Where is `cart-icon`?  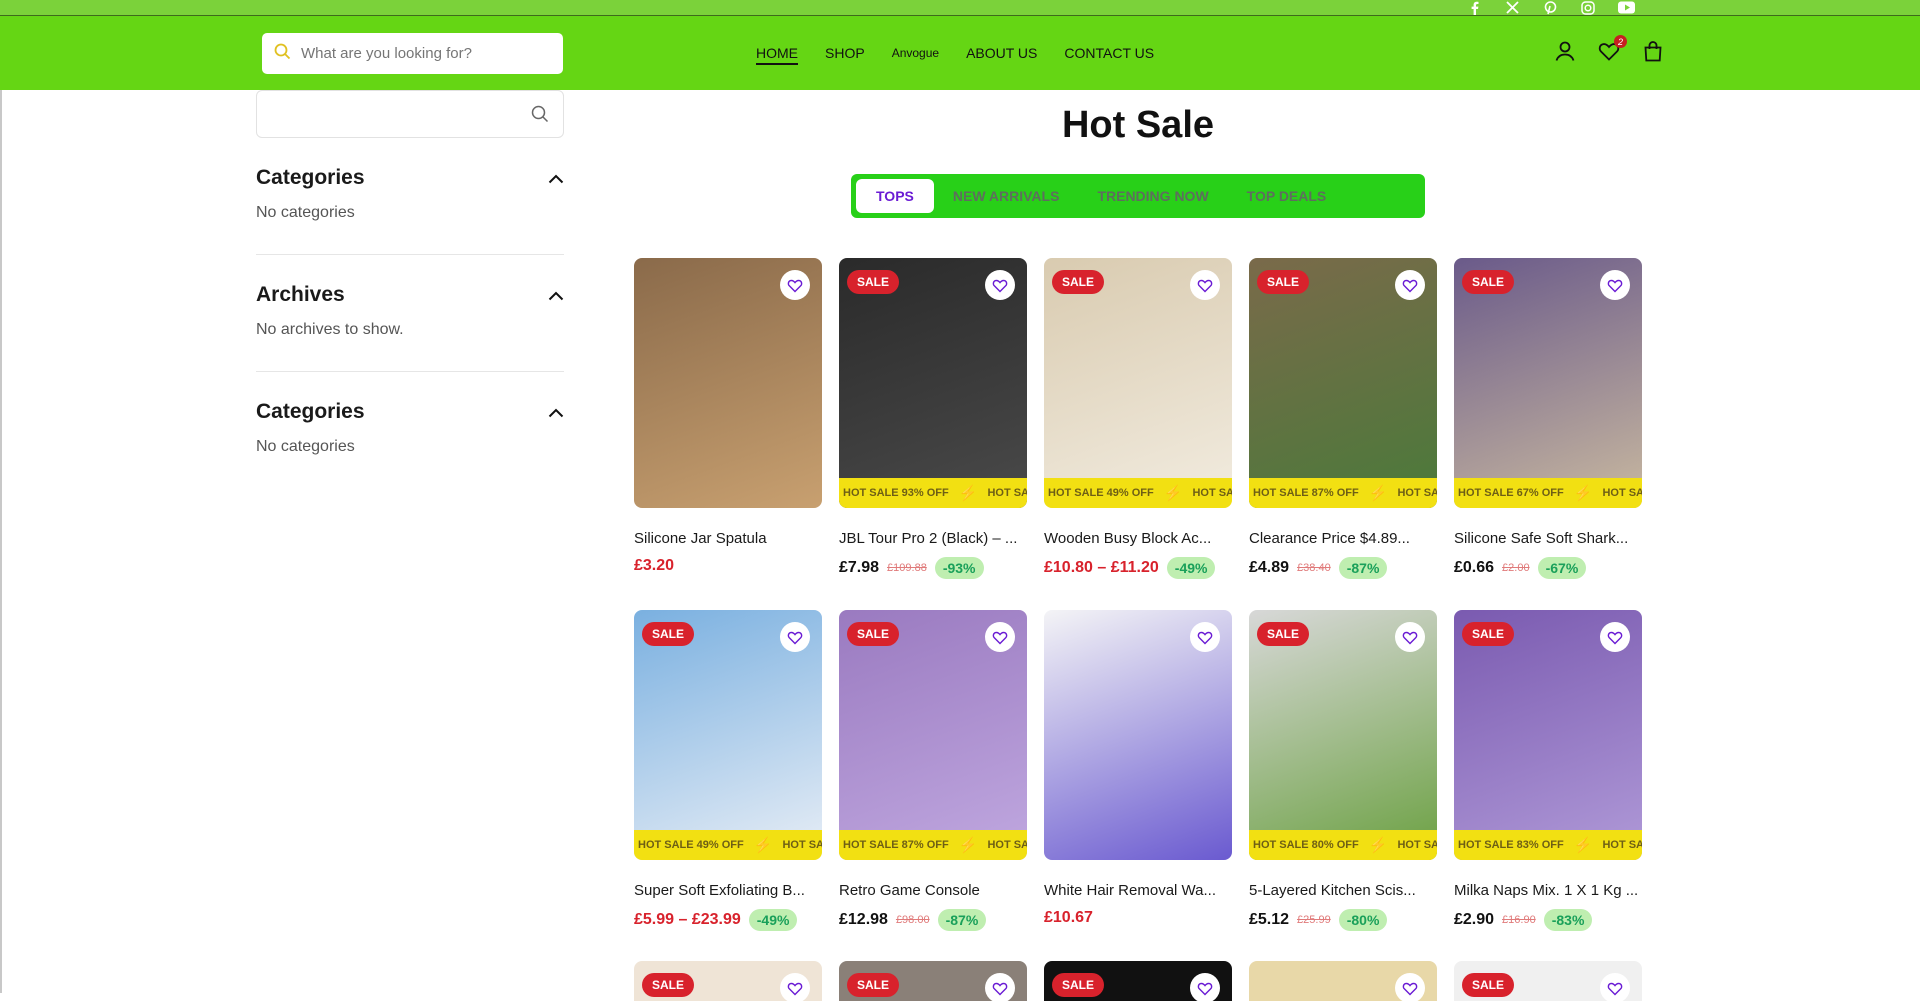 cart-icon is located at coordinates (1654, 52).